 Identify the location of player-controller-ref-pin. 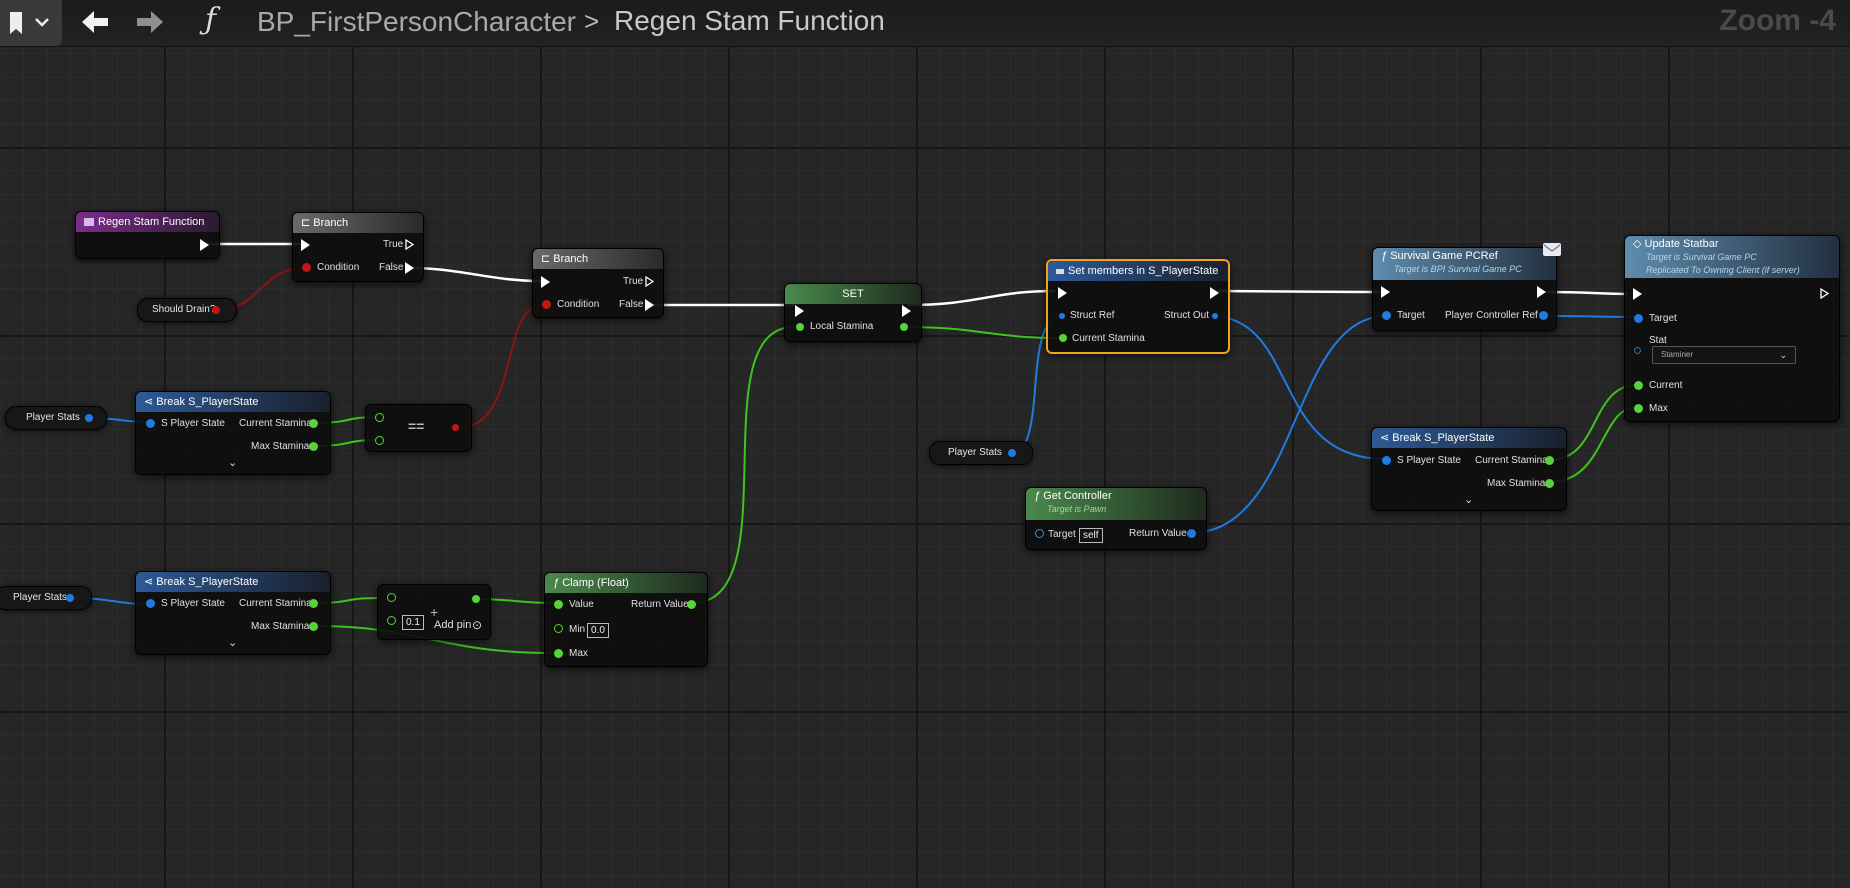
(1543, 315).